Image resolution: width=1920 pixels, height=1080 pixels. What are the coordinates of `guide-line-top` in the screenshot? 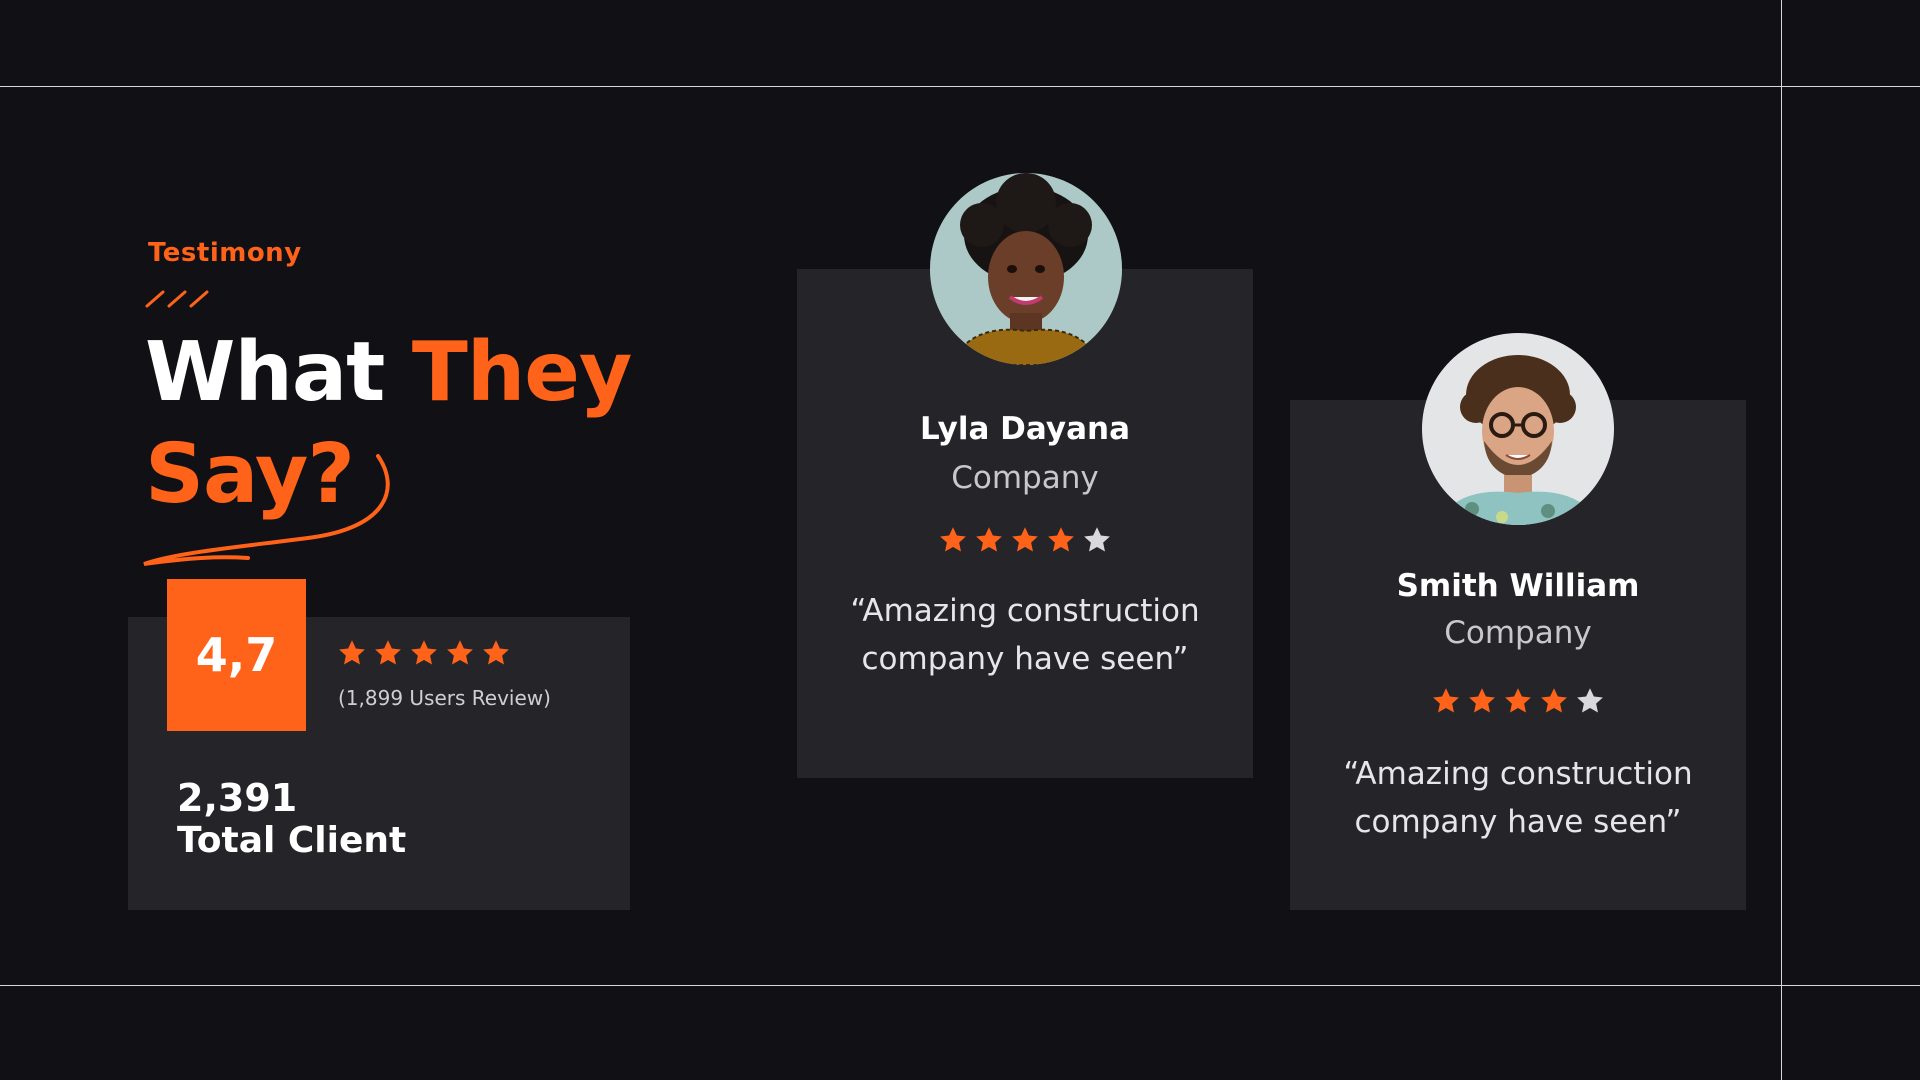 It's located at (960, 86).